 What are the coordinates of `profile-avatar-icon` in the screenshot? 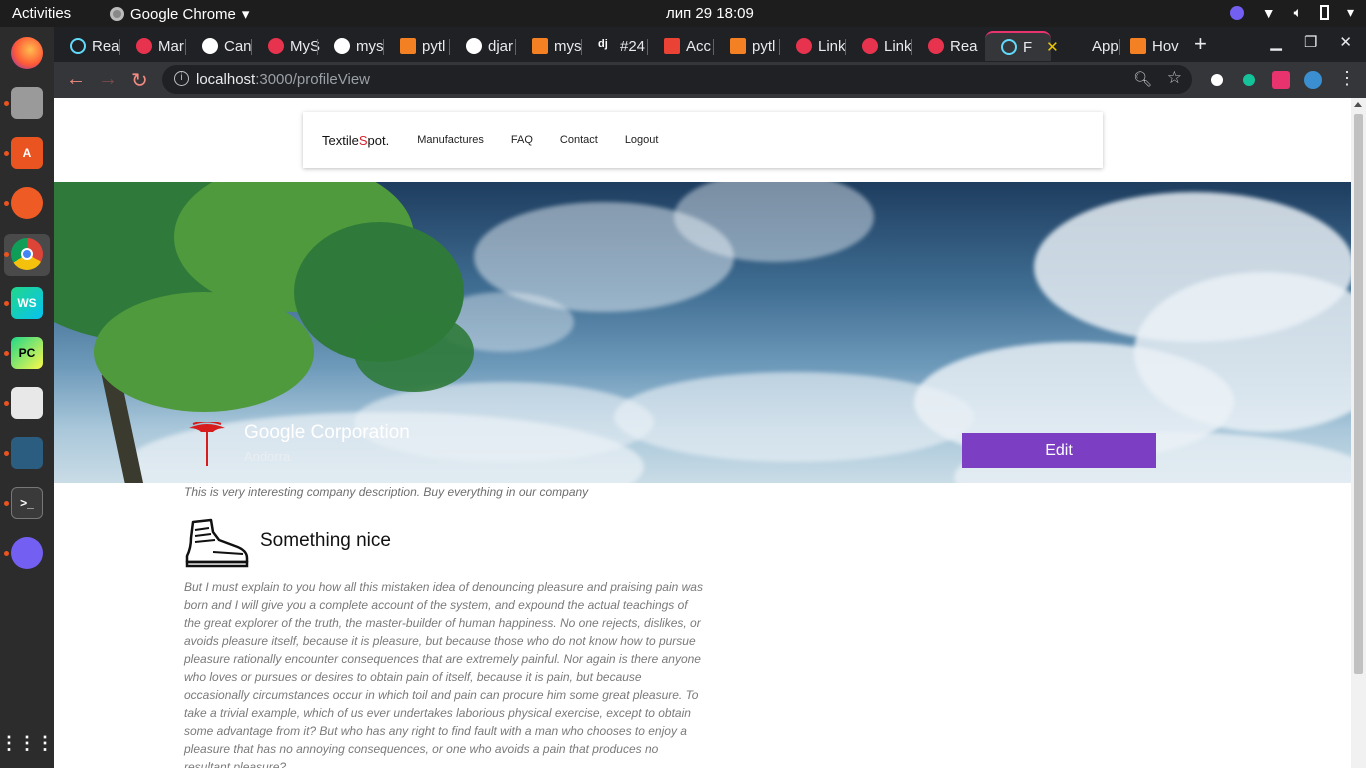 It's located at (1313, 80).